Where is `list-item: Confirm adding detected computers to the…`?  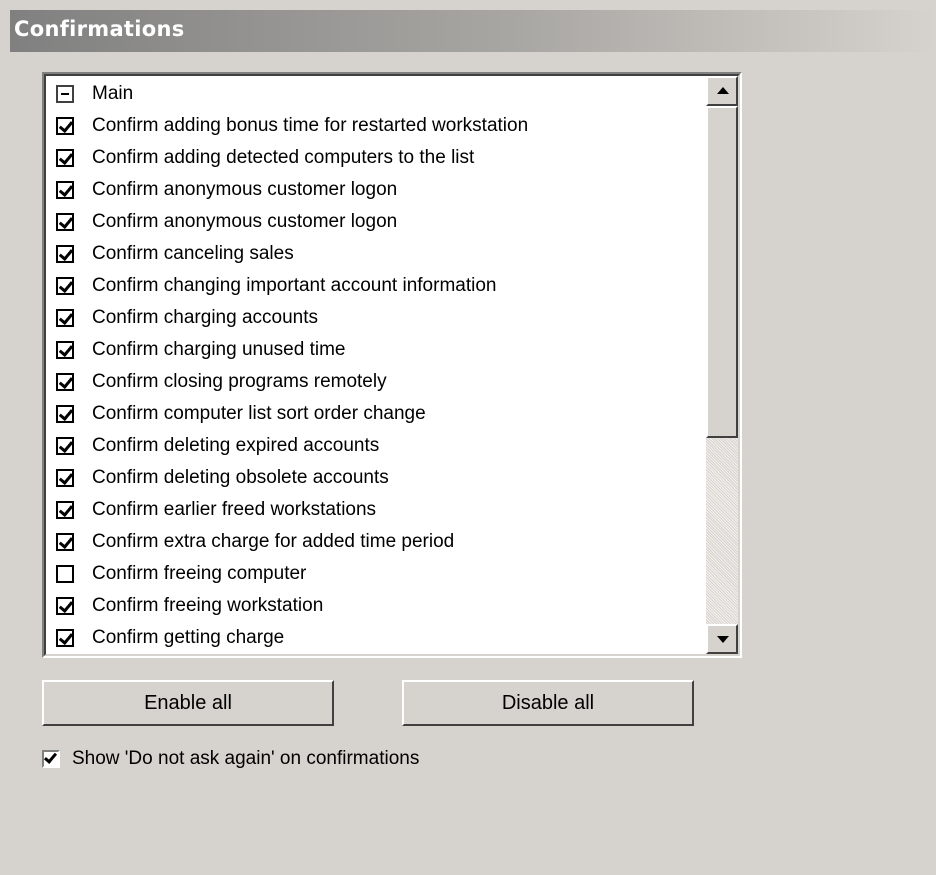
list-item: Confirm adding detected computers to the… is located at coordinates (374, 158).